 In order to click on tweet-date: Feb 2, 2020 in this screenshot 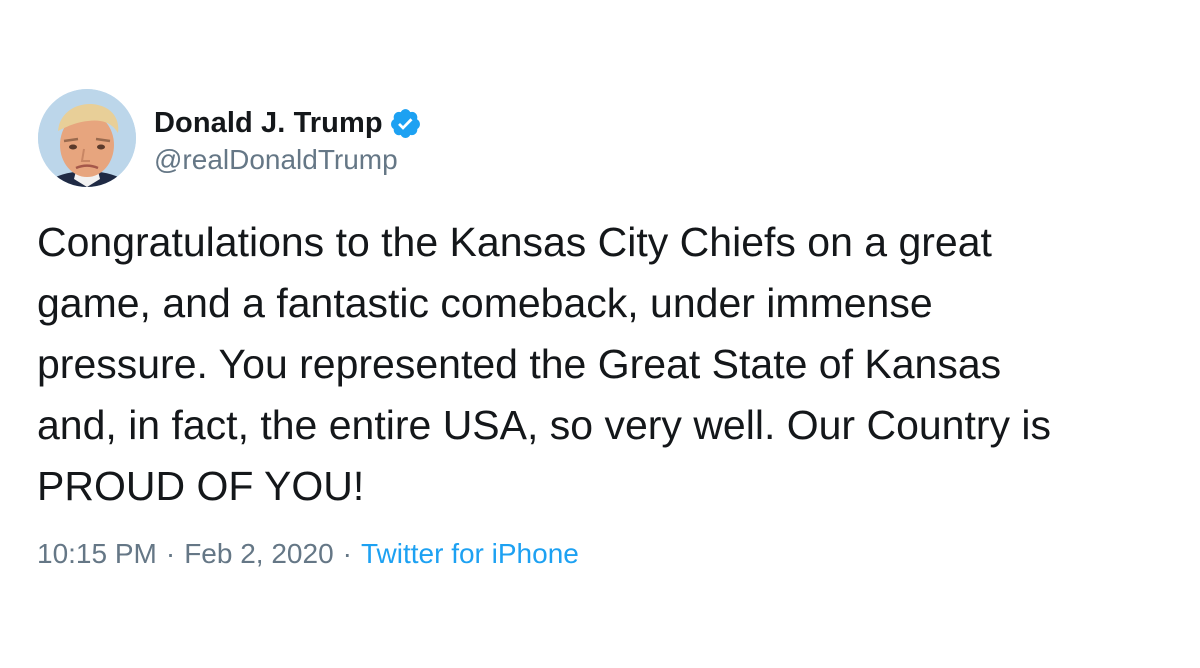, I will do `click(258, 553)`.